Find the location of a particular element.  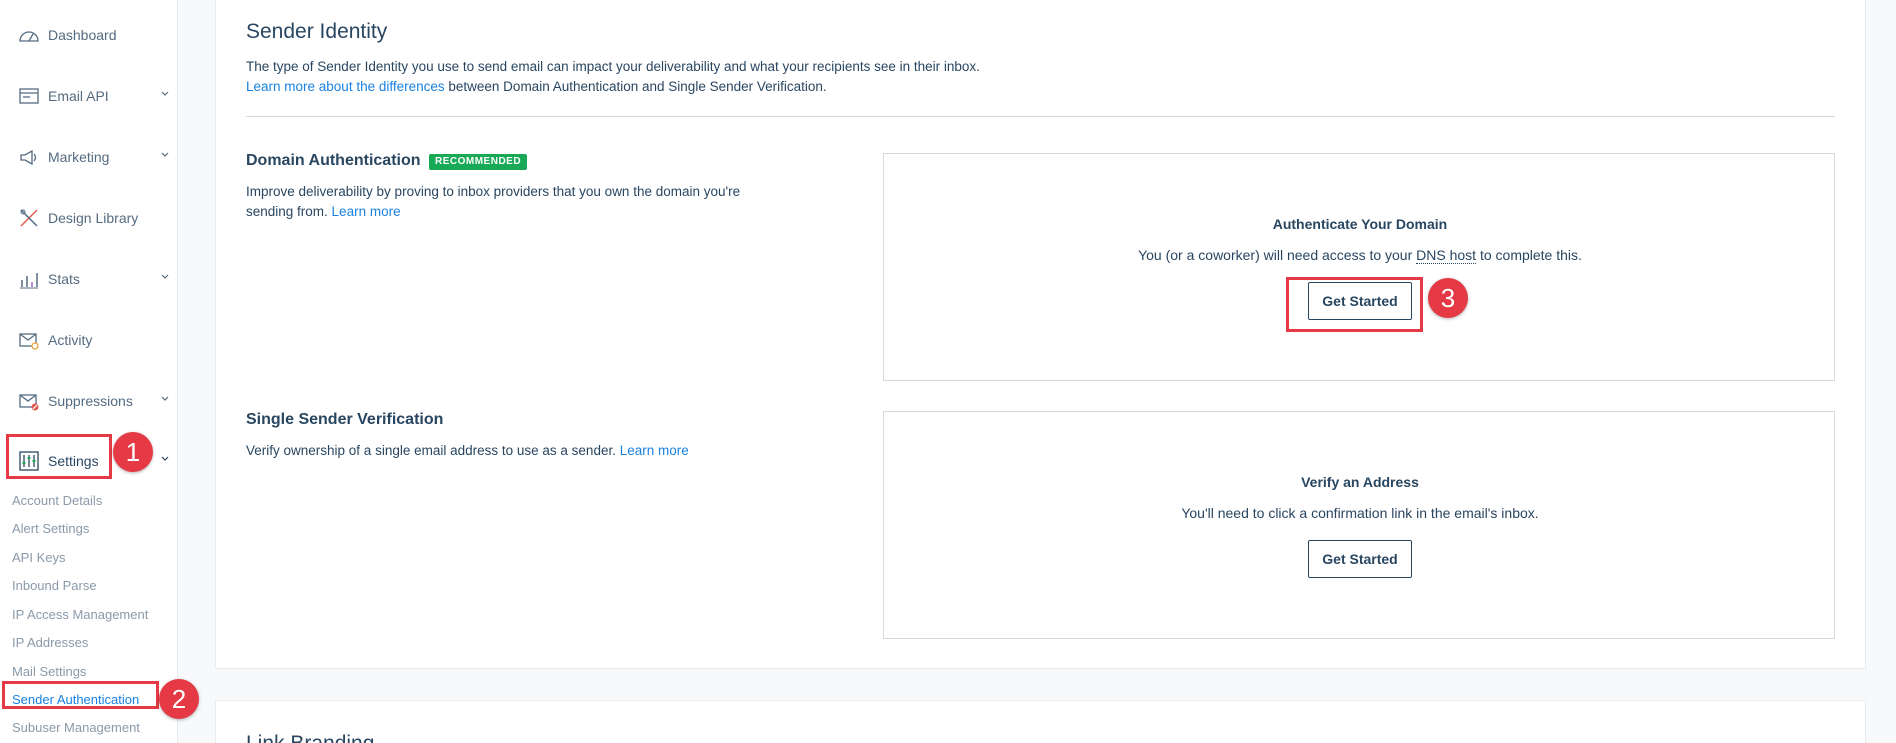

sidebar-subitem-ip-access-management: IP Access Management is located at coordinates (80, 614).